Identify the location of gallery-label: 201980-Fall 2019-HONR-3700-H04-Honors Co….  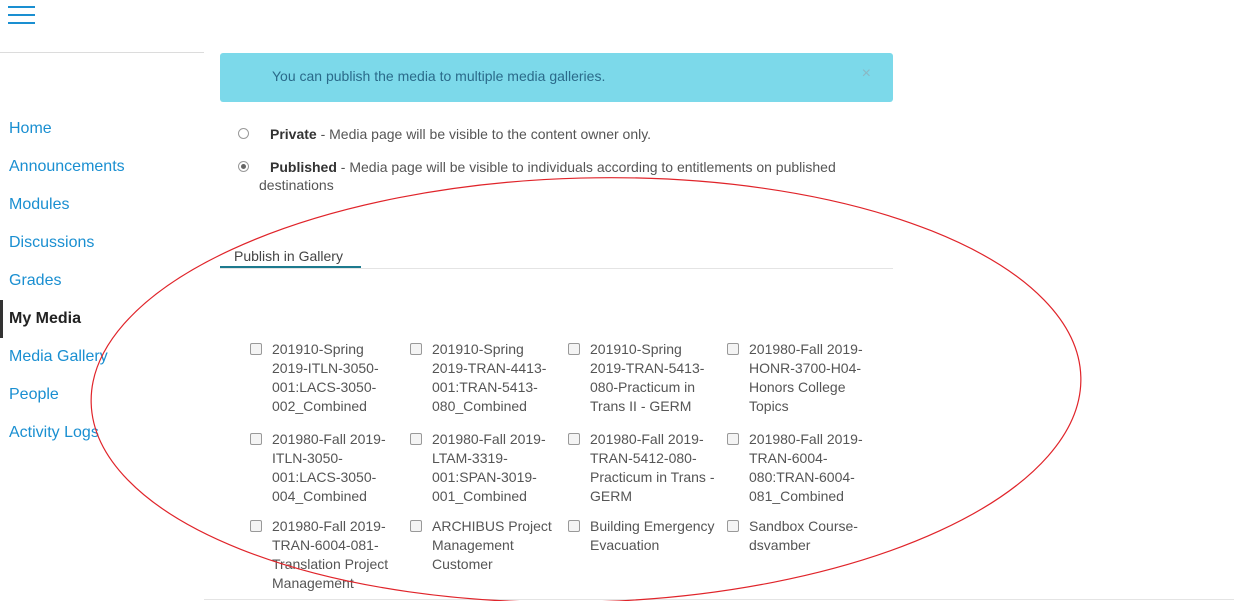
(806, 377).